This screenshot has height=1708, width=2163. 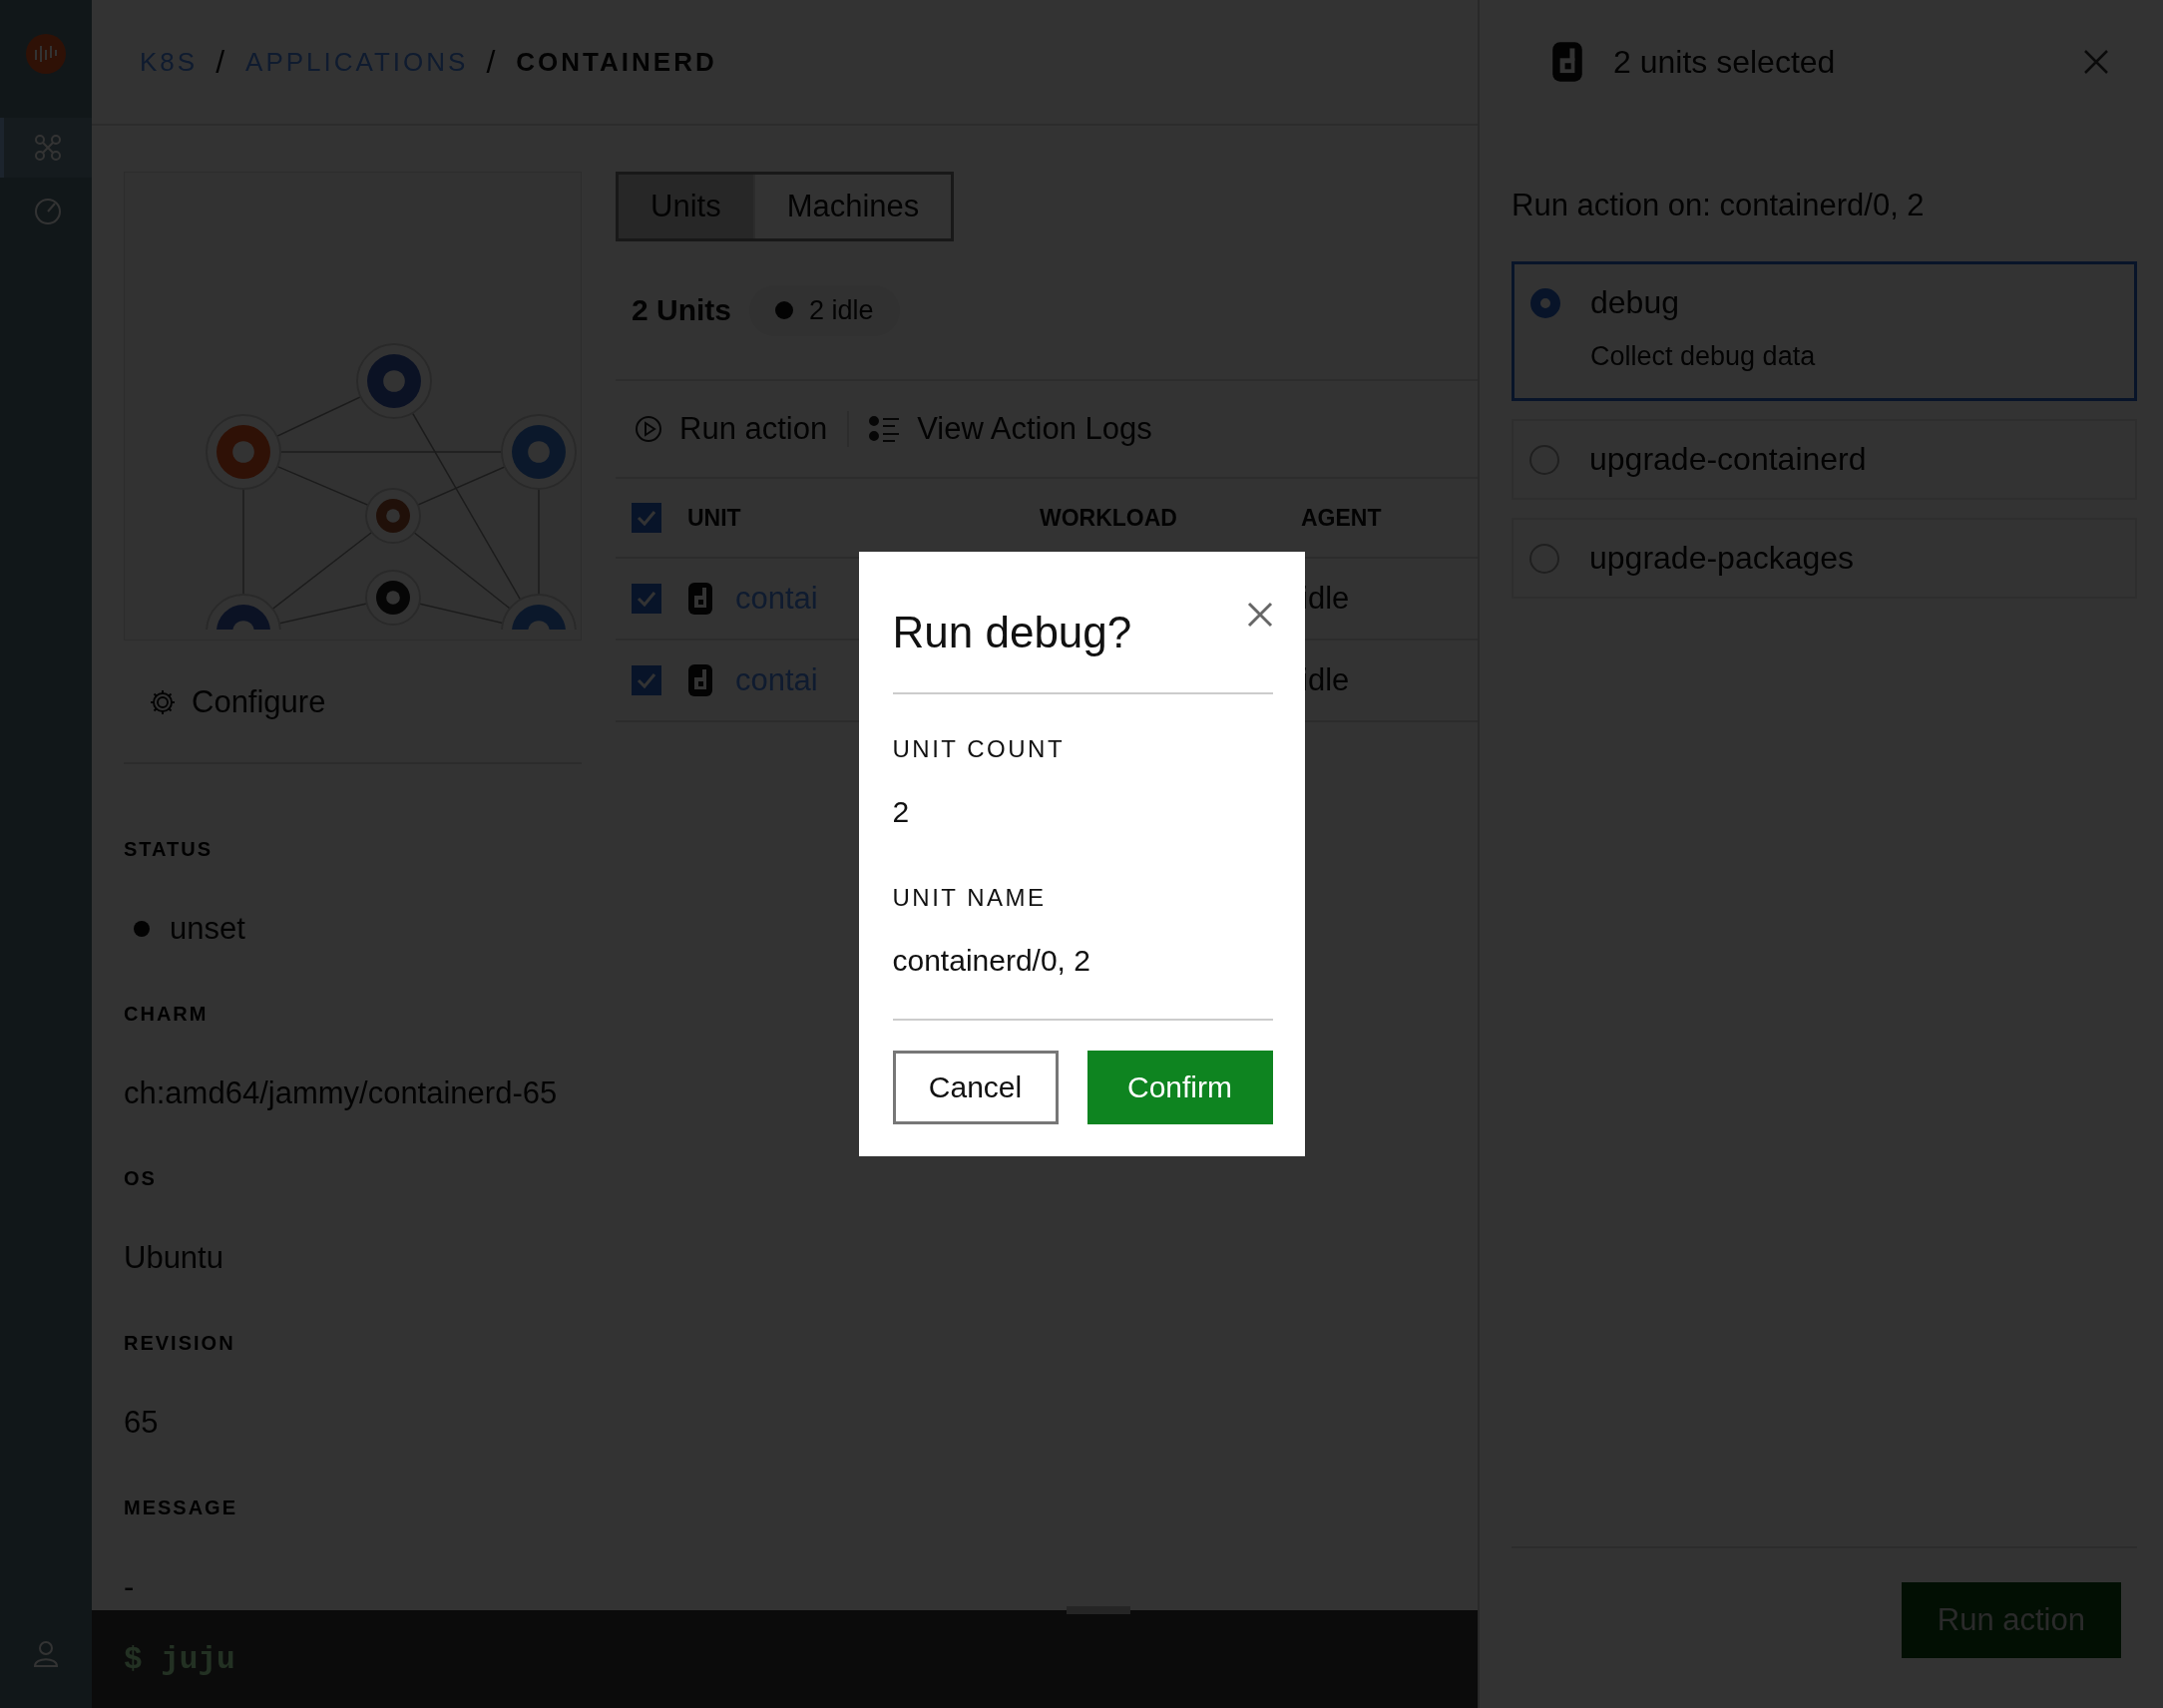 I want to click on cancel-button: Cancel, so click(x=975, y=1087).